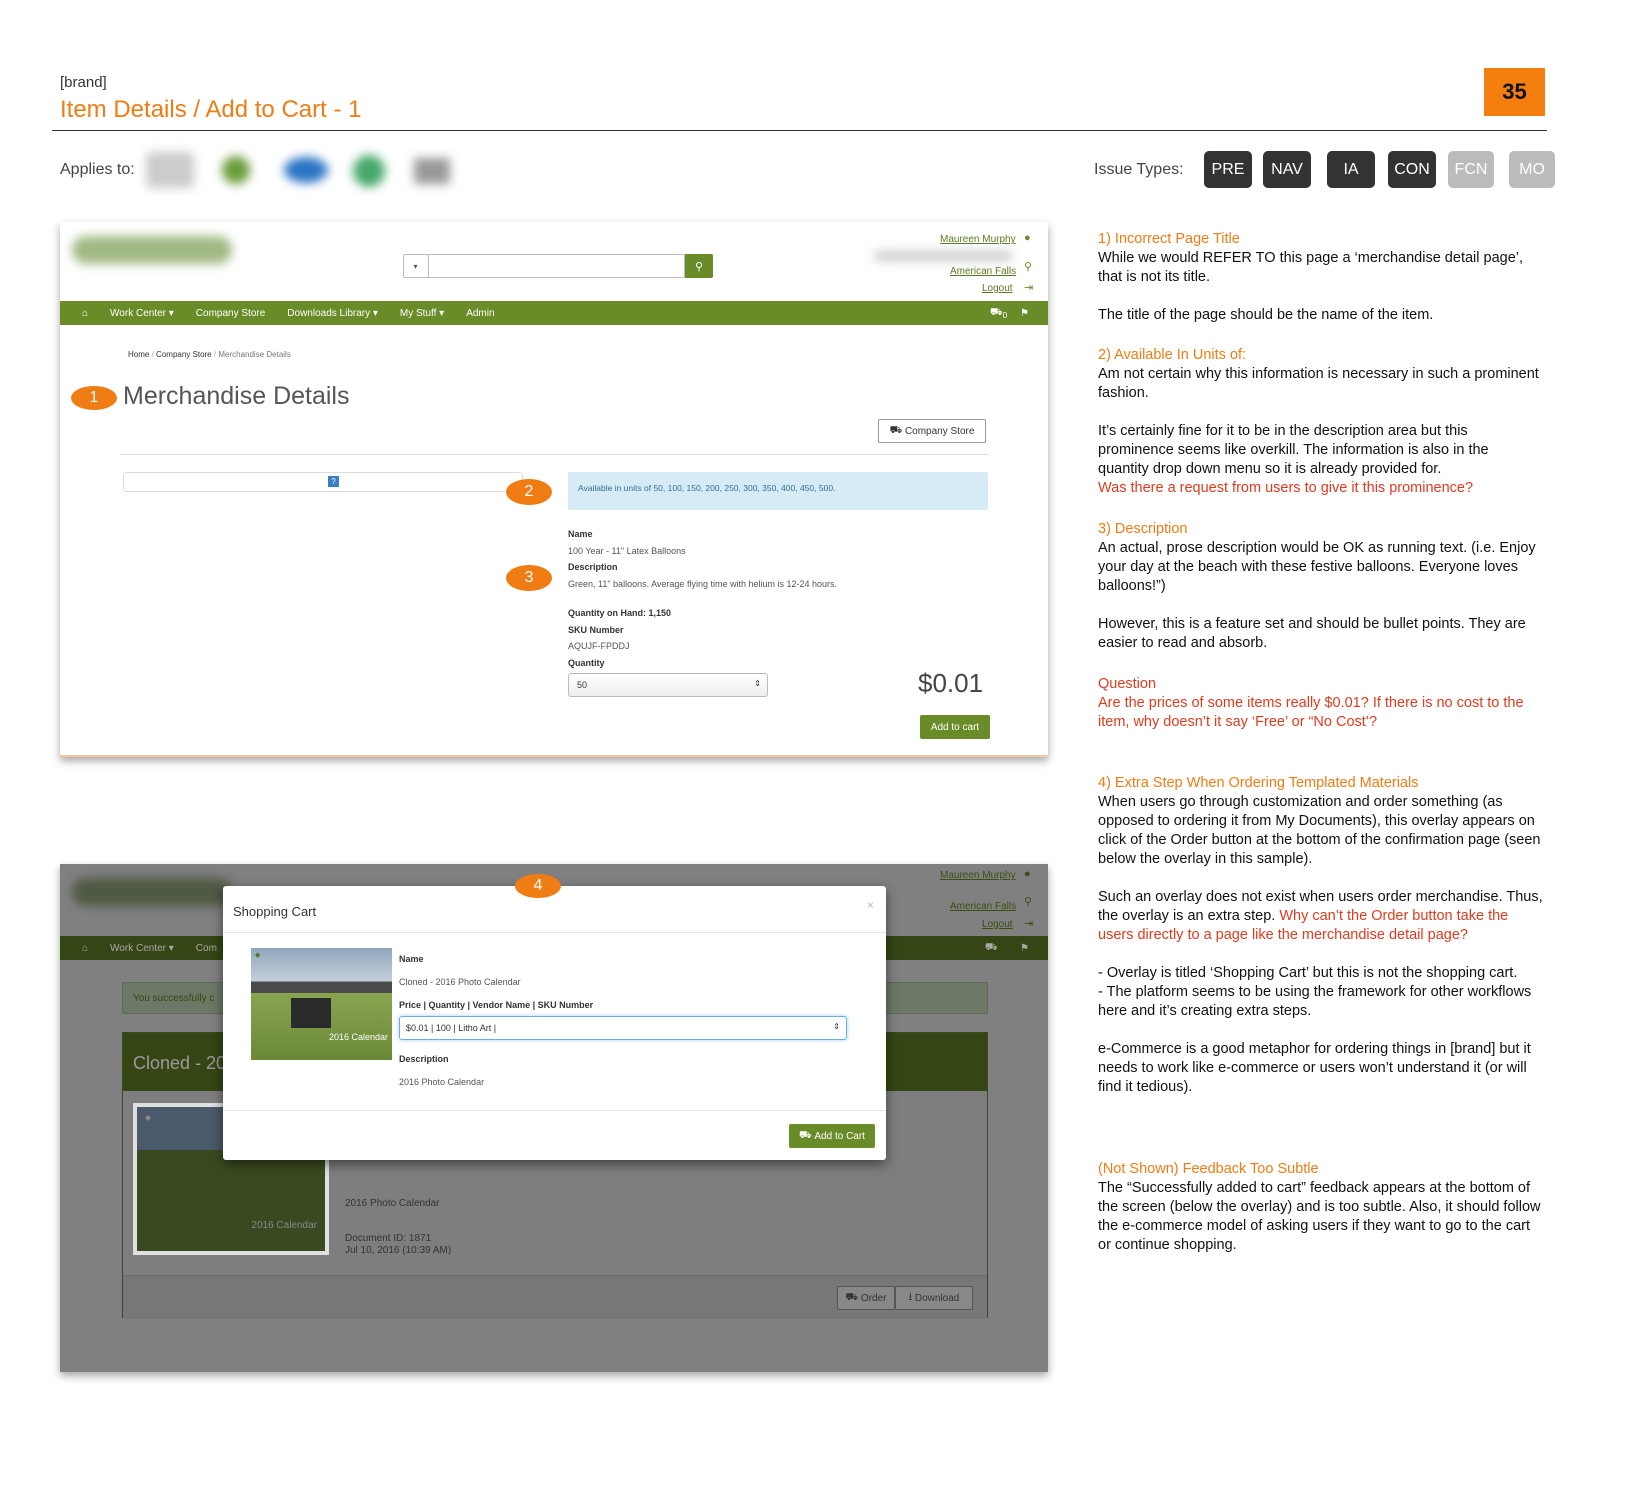  Describe the element at coordinates (599, 646) in the screenshot. I see `sku-value: AQUJF-FPDDJ` at that location.